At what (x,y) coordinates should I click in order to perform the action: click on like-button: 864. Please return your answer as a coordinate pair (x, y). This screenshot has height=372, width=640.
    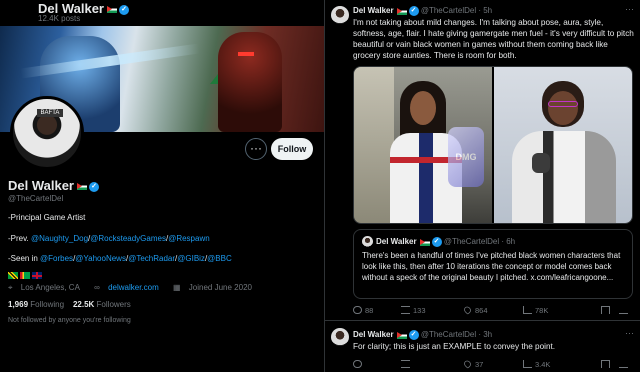
    Looking at the image, I should click on (475, 310).